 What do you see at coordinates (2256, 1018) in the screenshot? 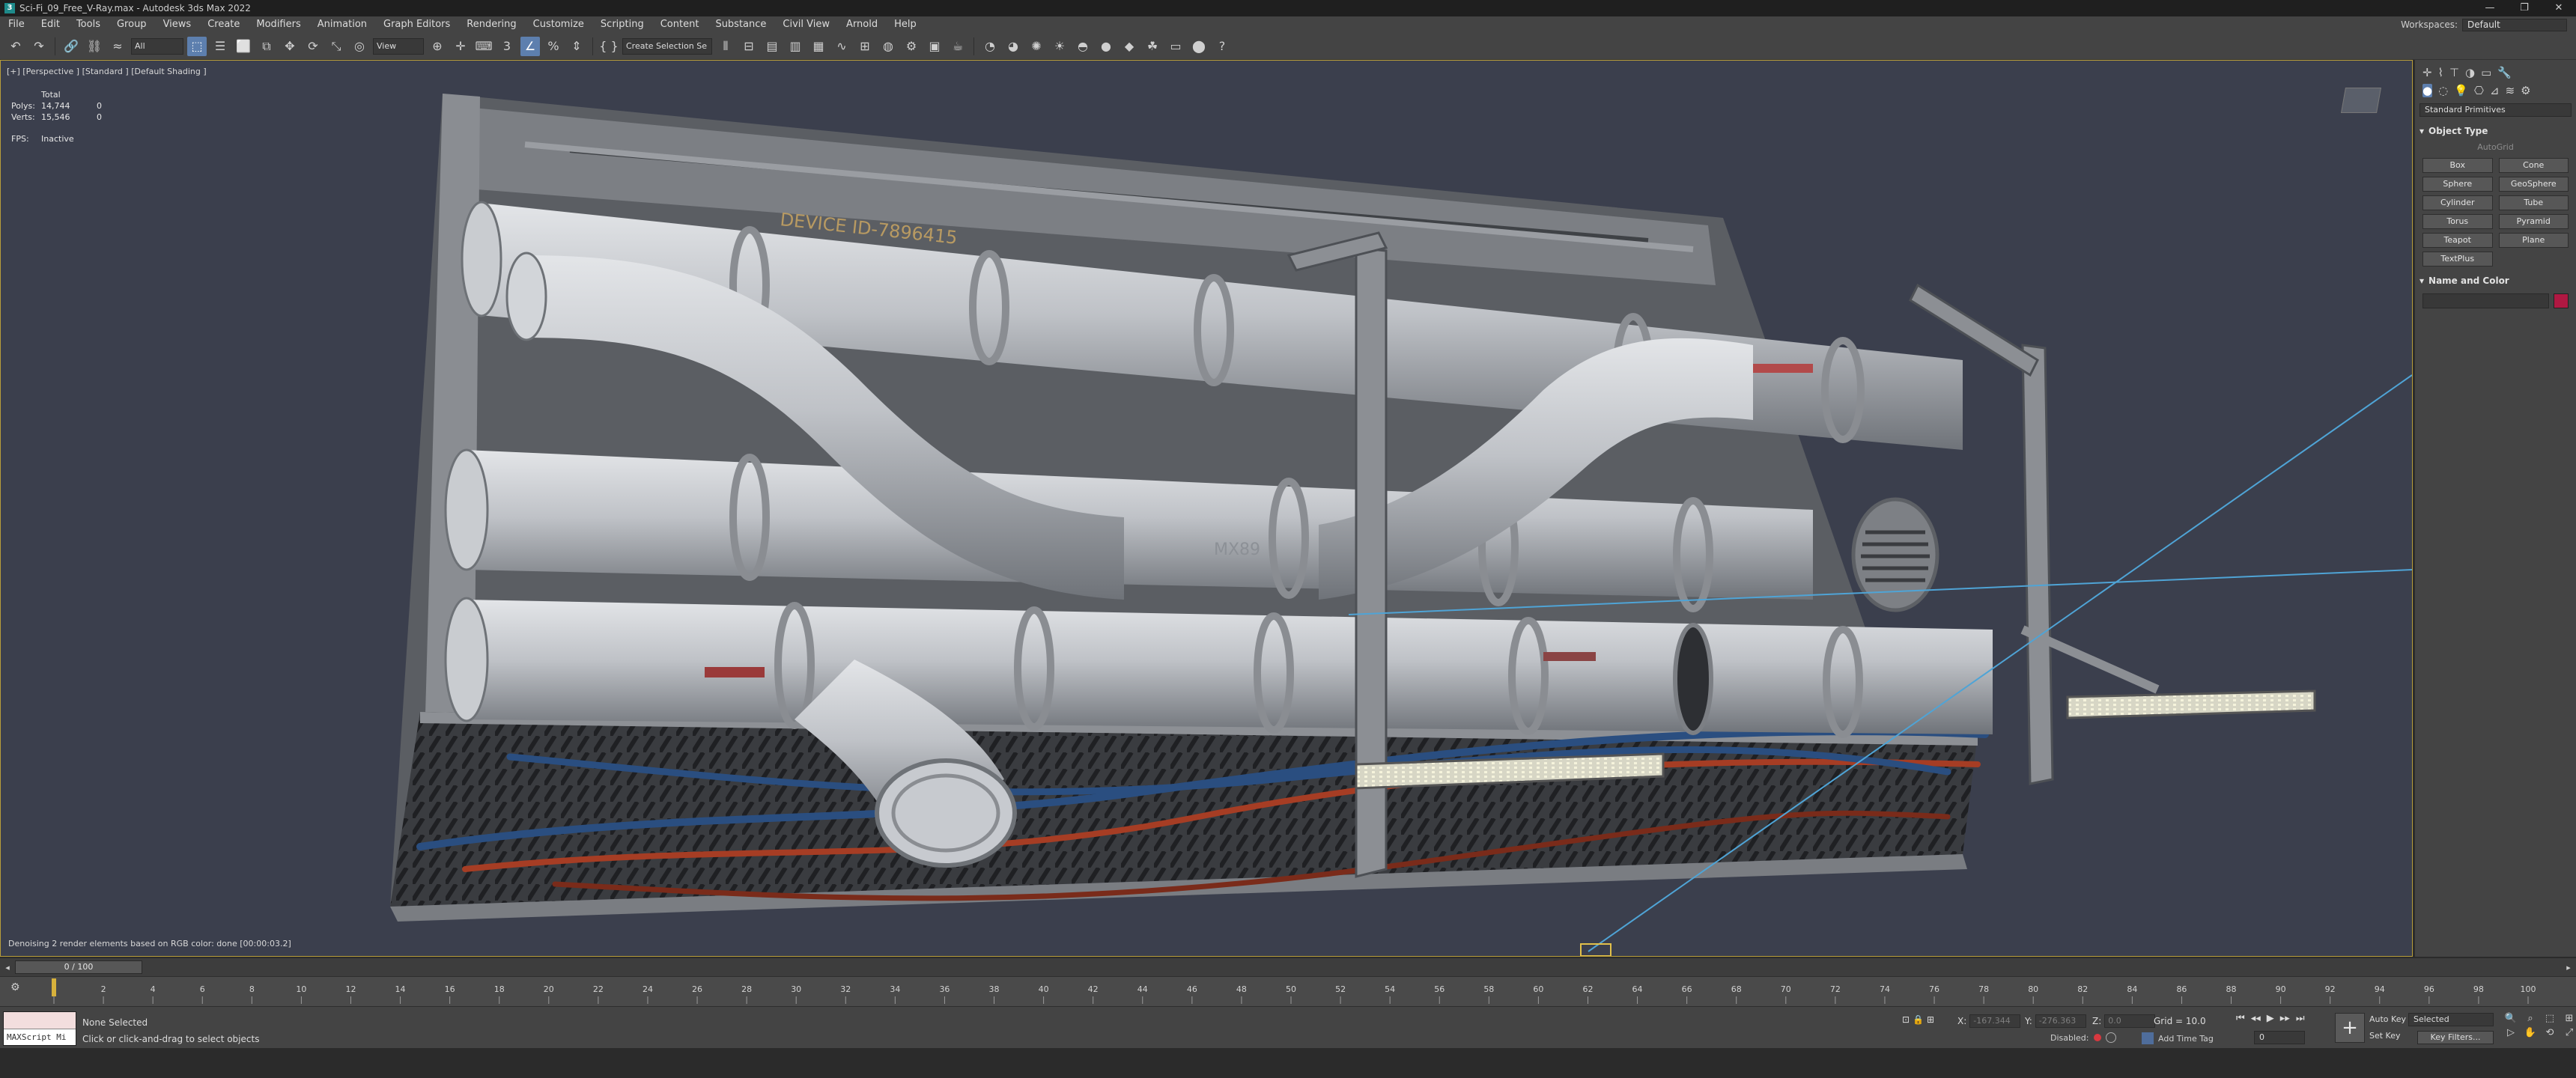
I see `previous-frame-icon: ◂◂` at bounding box center [2256, 1018].